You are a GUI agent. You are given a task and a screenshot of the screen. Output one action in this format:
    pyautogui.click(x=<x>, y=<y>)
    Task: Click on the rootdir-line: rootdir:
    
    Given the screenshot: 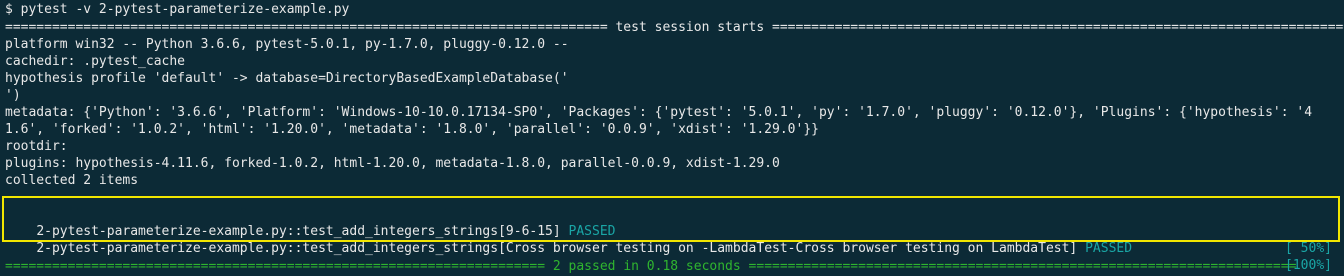 What is the action you would take?
    pyautogui.click(x=36, y=146)
    